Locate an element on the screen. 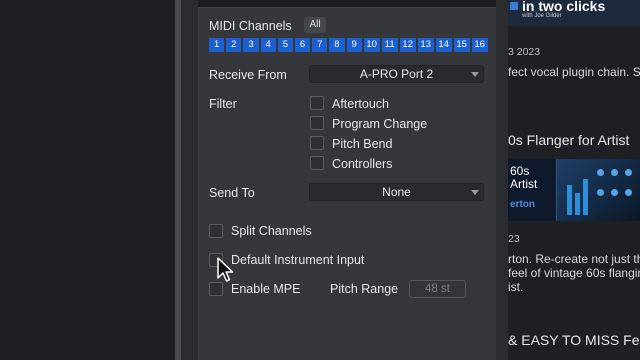 The image size is (640, 360). video-description: feel of vintage 60s flangin is located at coordinates (574, 273).